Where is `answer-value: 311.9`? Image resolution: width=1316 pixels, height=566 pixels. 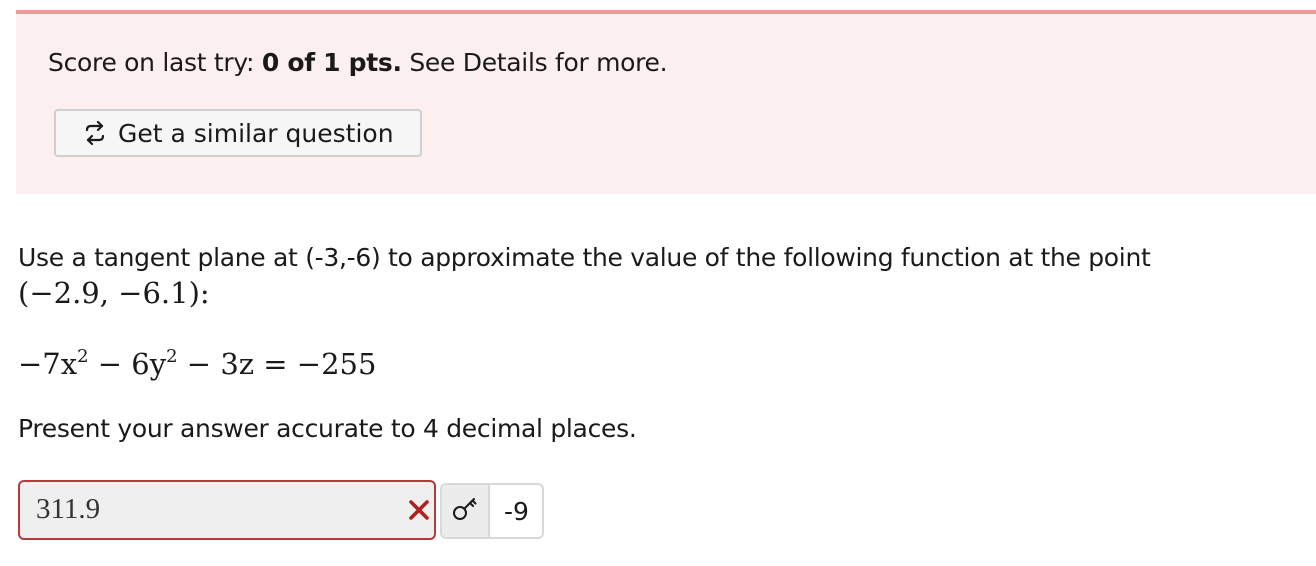
answer-value: 311.9 is located at coordinates (68, 509).